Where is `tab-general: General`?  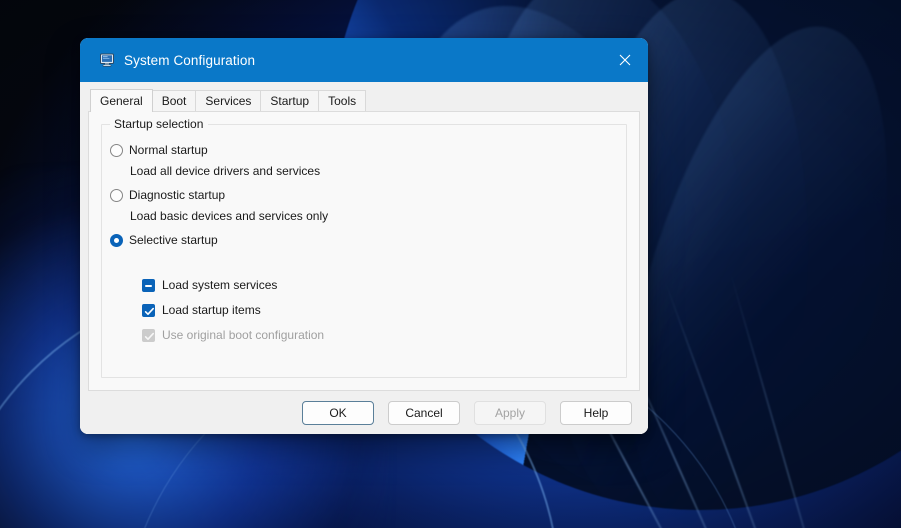
tab-general: General is located at coordinates (121, 100).